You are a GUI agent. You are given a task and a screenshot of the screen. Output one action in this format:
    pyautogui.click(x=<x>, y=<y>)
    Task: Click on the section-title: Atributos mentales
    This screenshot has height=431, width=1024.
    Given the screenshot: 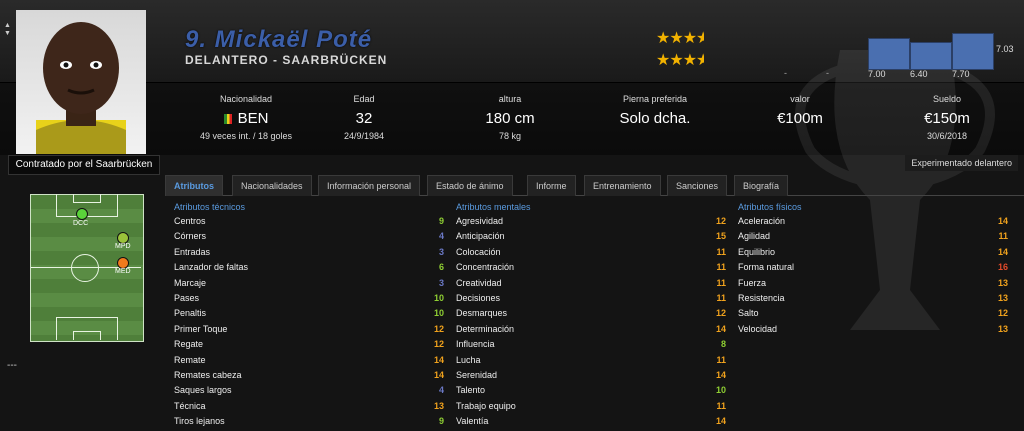 What is the action you would take?
    pyautogui.click(x=493, y=207)
    